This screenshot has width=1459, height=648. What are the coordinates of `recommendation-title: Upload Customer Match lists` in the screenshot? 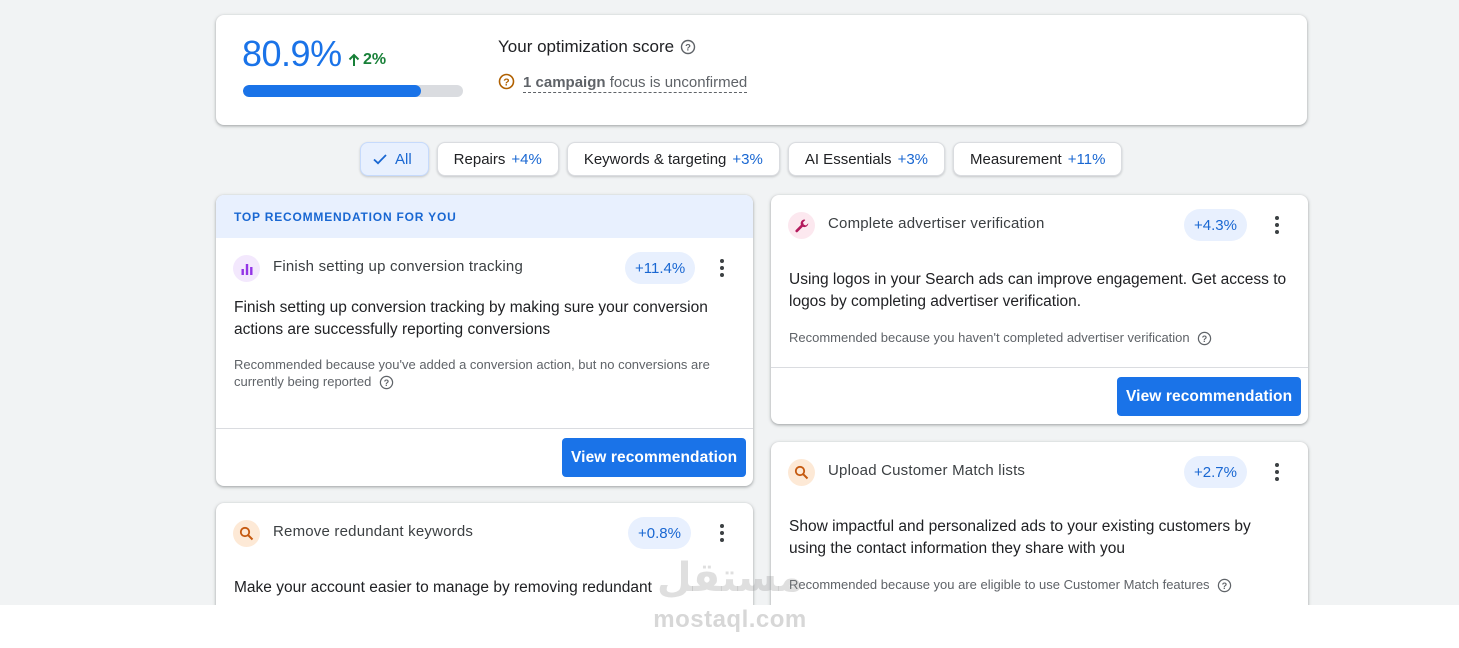 It's located at (927, 470).